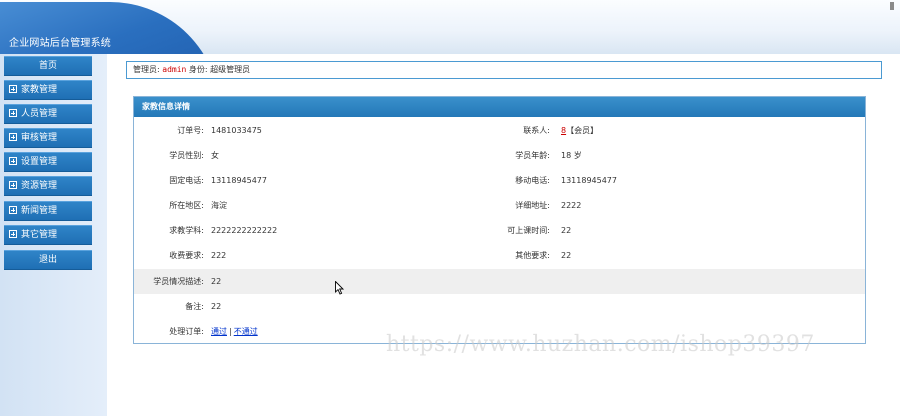 This screenshot has width=900, height=416. I want to click on time-value: 22, so click(566, 230).